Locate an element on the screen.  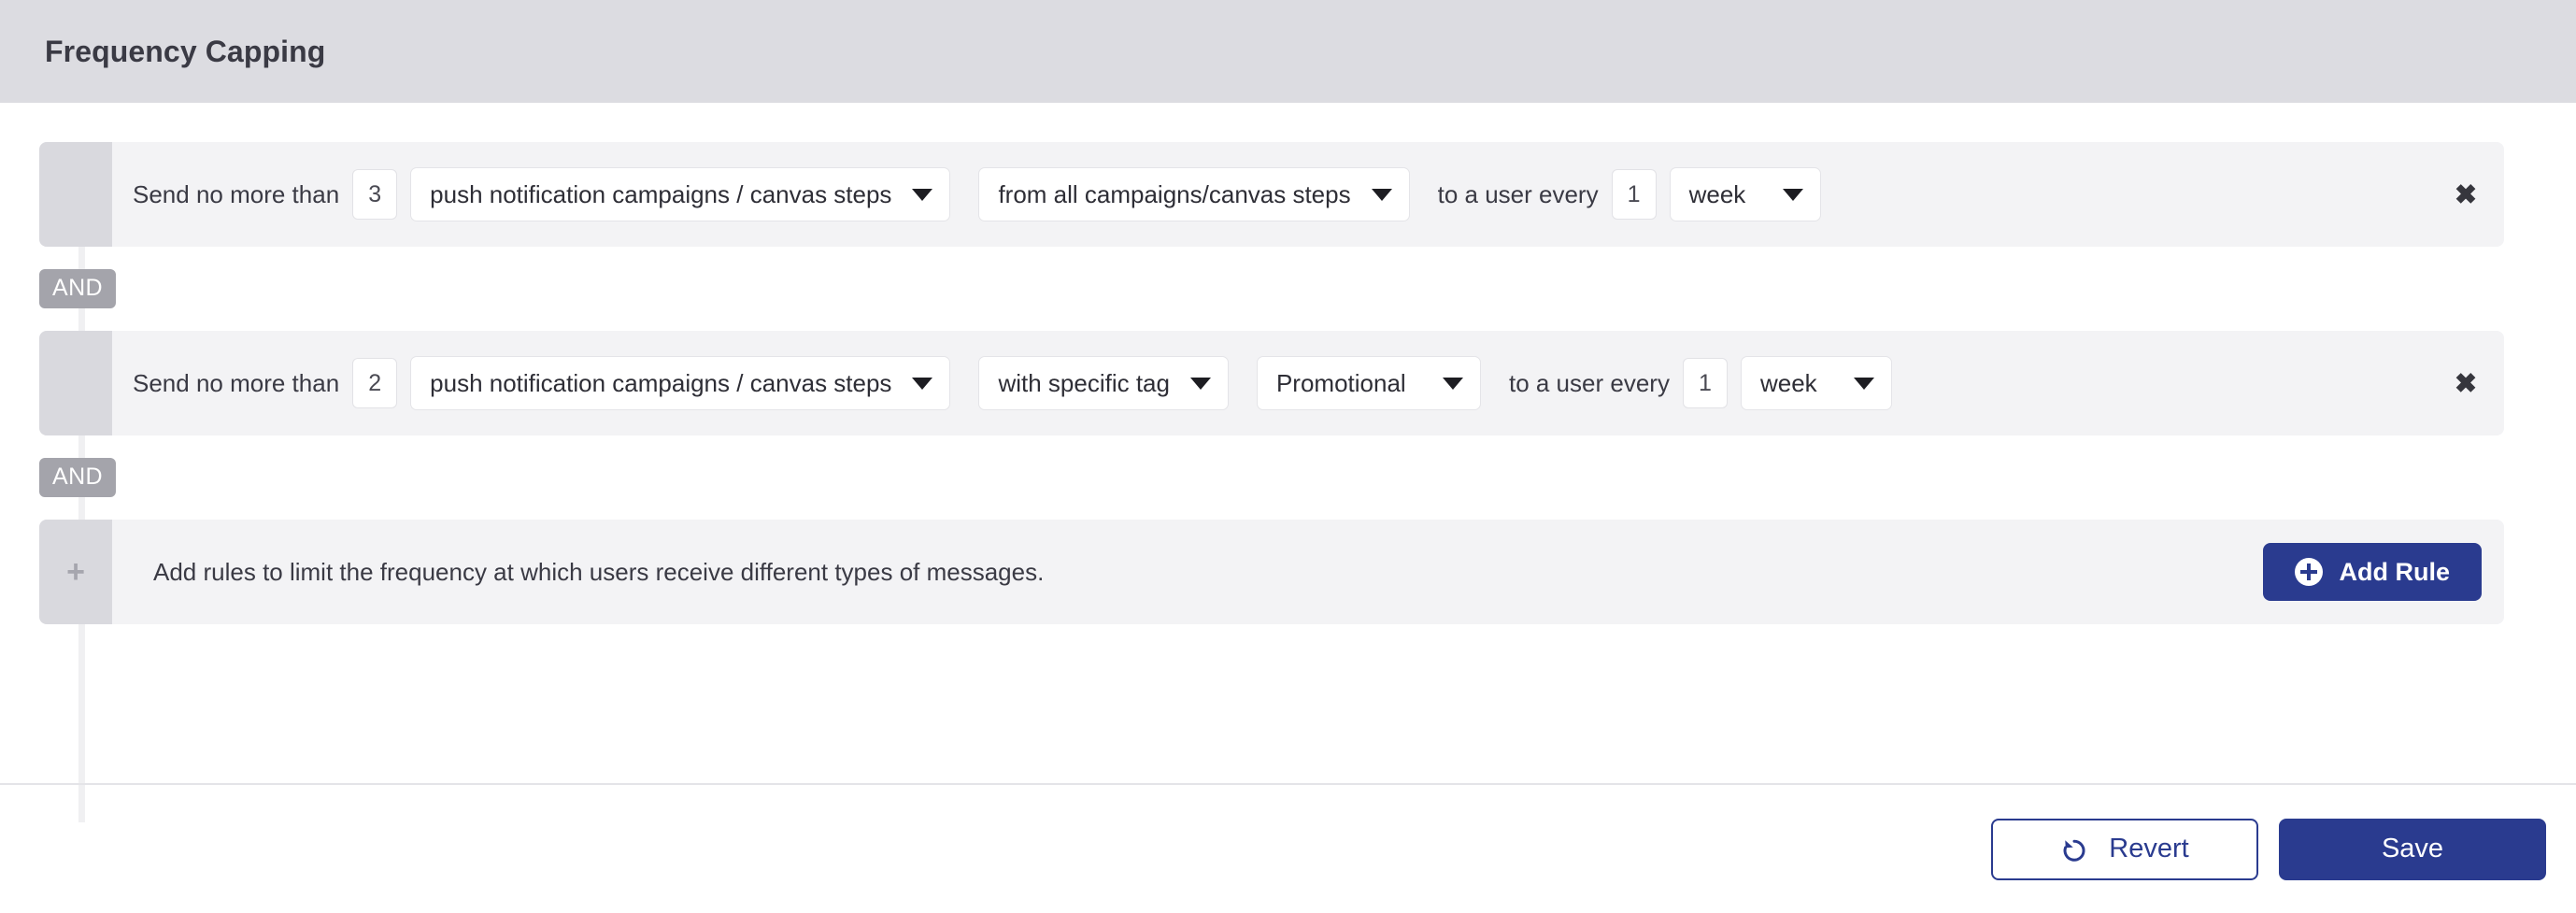
plus-icon: + is located at coordinates (76, 572).